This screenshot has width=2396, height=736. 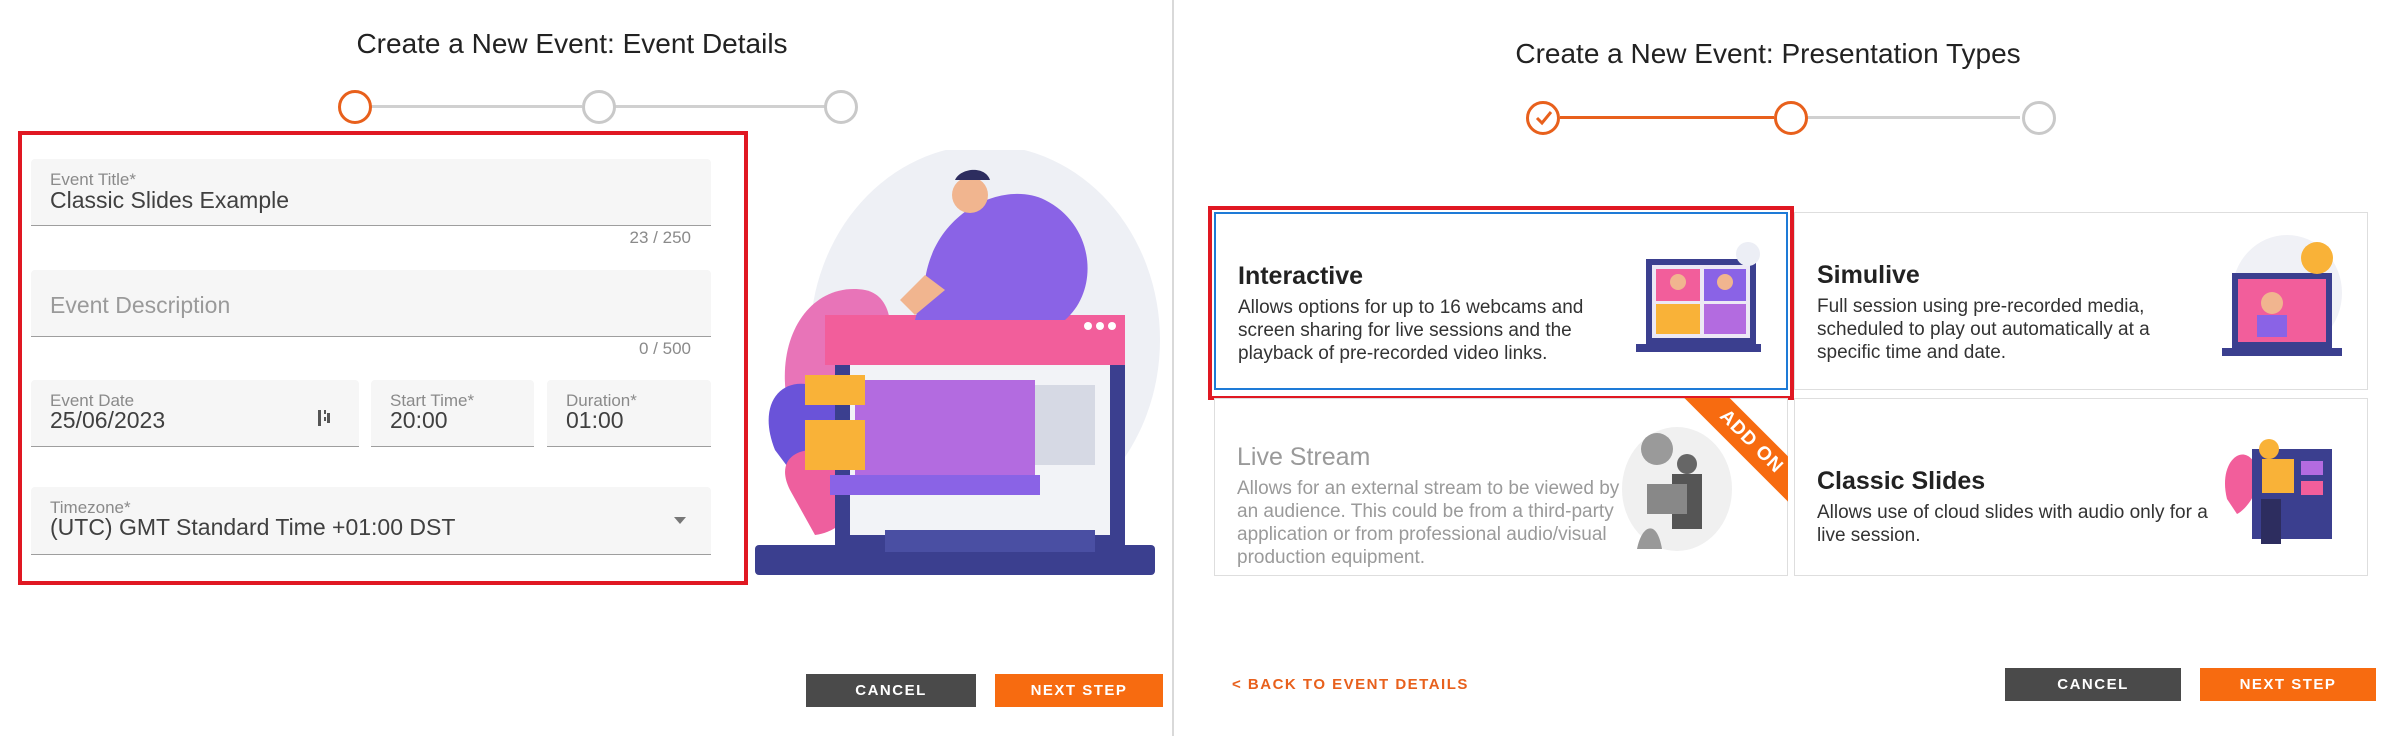 What do you see at coordinates (1901, 481) in the screenshot?
I see `card-title: Classic Slides` at bounding box center [1901, 481].